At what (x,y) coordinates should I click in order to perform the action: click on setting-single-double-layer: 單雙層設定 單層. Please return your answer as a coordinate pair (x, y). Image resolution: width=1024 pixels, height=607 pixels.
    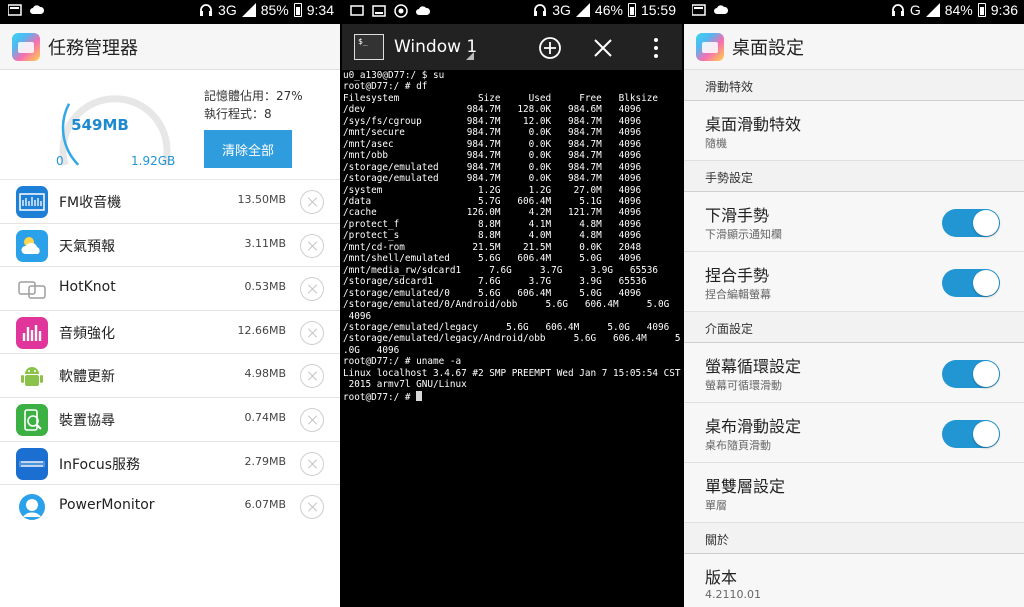
    Looking at the image, I should click on (854, 493).